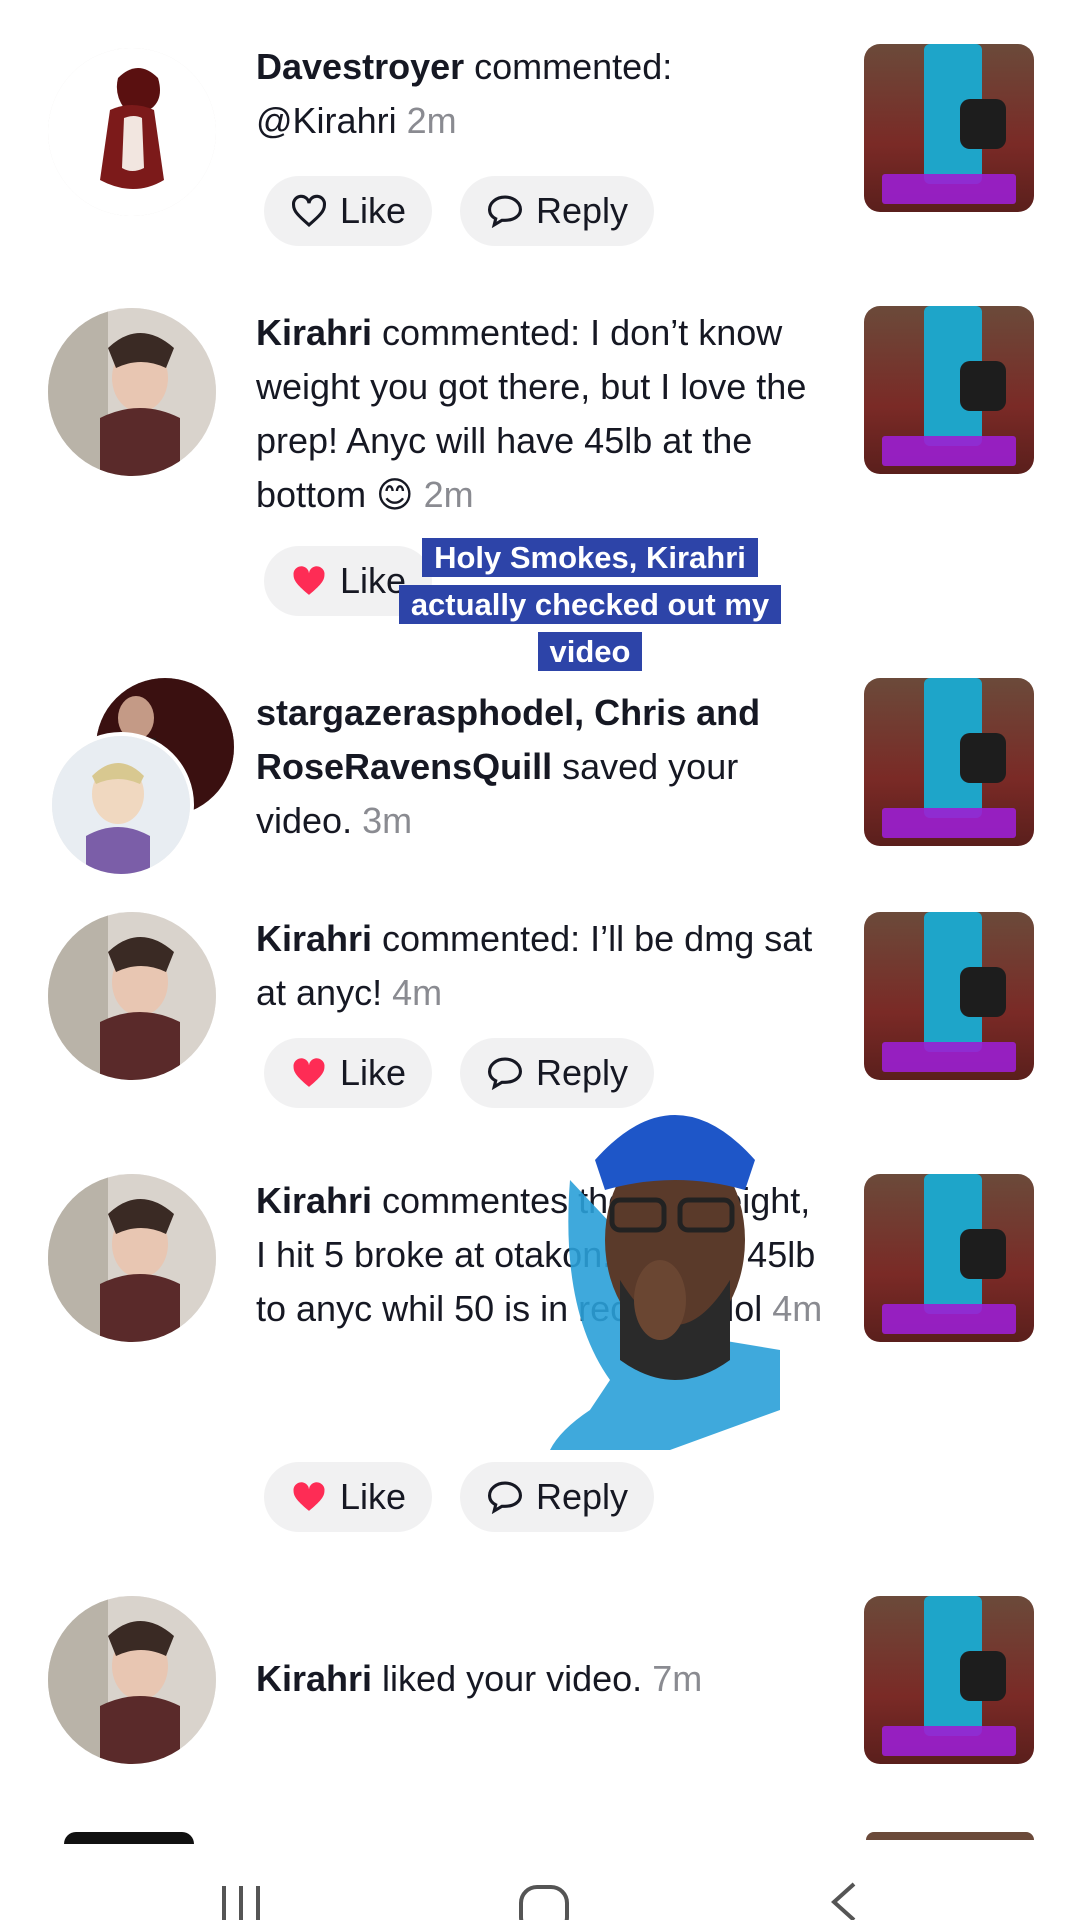 This screenshot has width=1080, height=1920. Describe the element at coordinates (507, 1678) in the screenshot. I see `notification-action: liked your video.` at that location.